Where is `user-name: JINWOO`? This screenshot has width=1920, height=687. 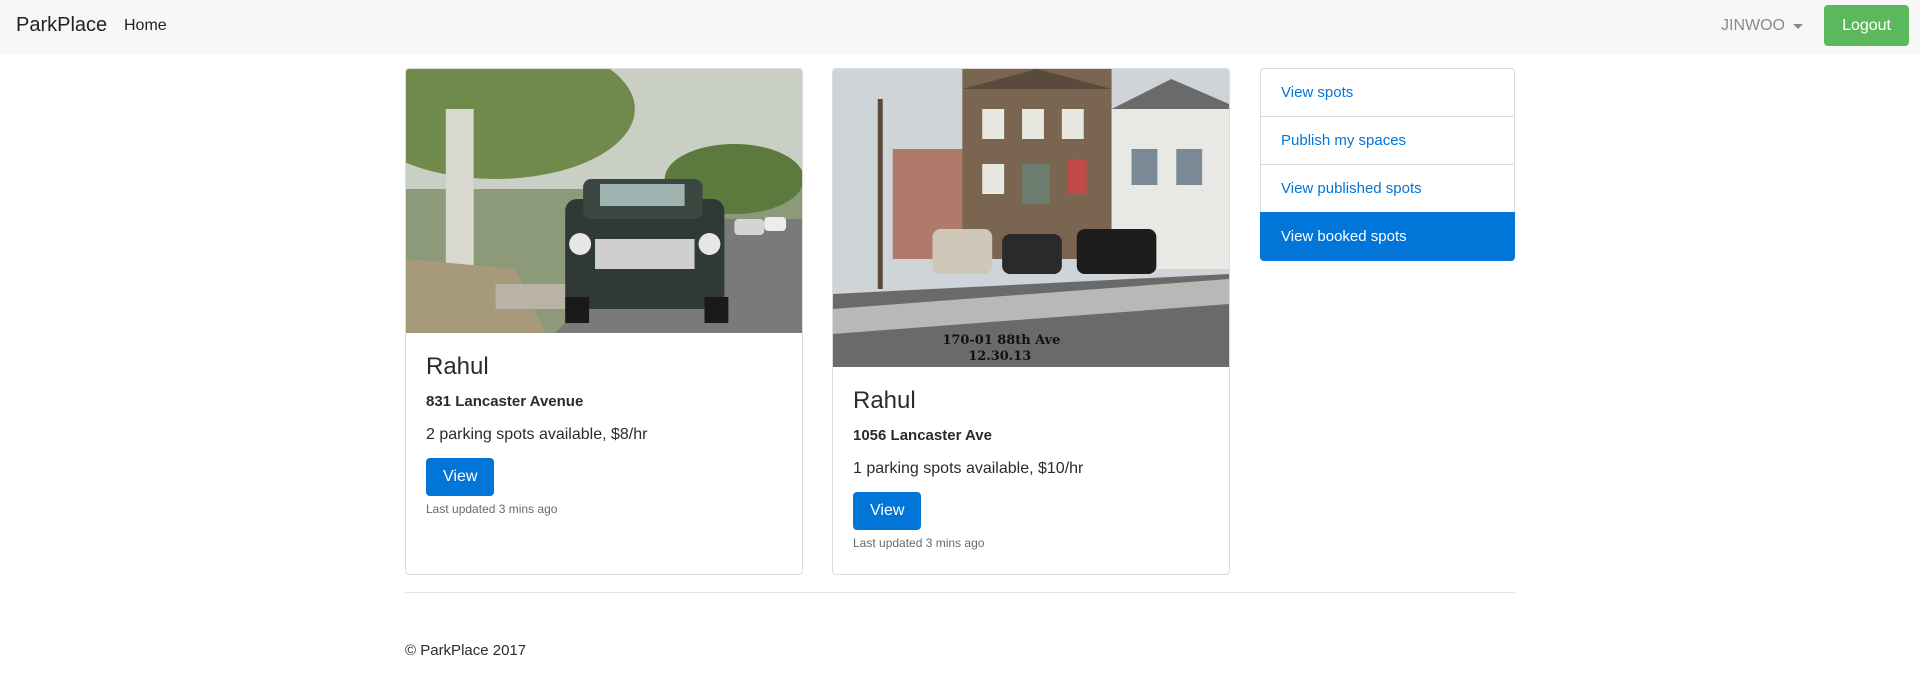 user-name: JINWOO is located at coordinates (1753, 25).